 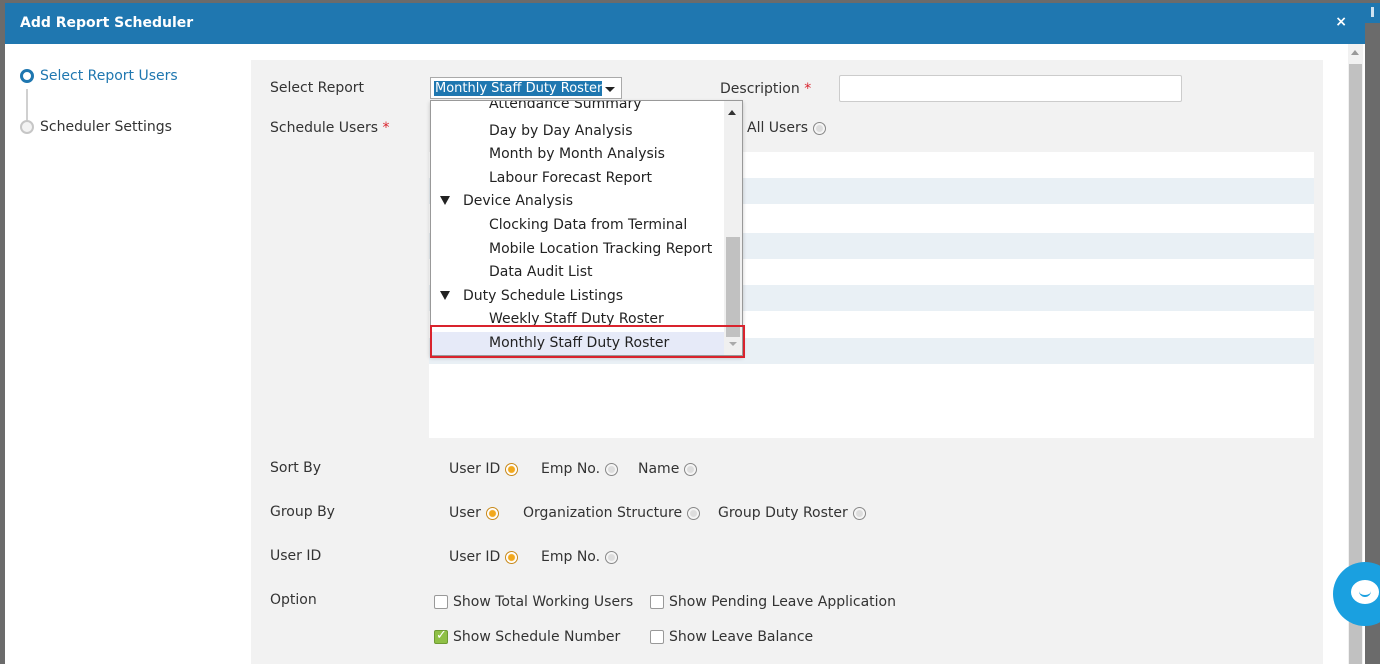 I want to click on sort-by-label: Sort By, so click(x=296, y=468).